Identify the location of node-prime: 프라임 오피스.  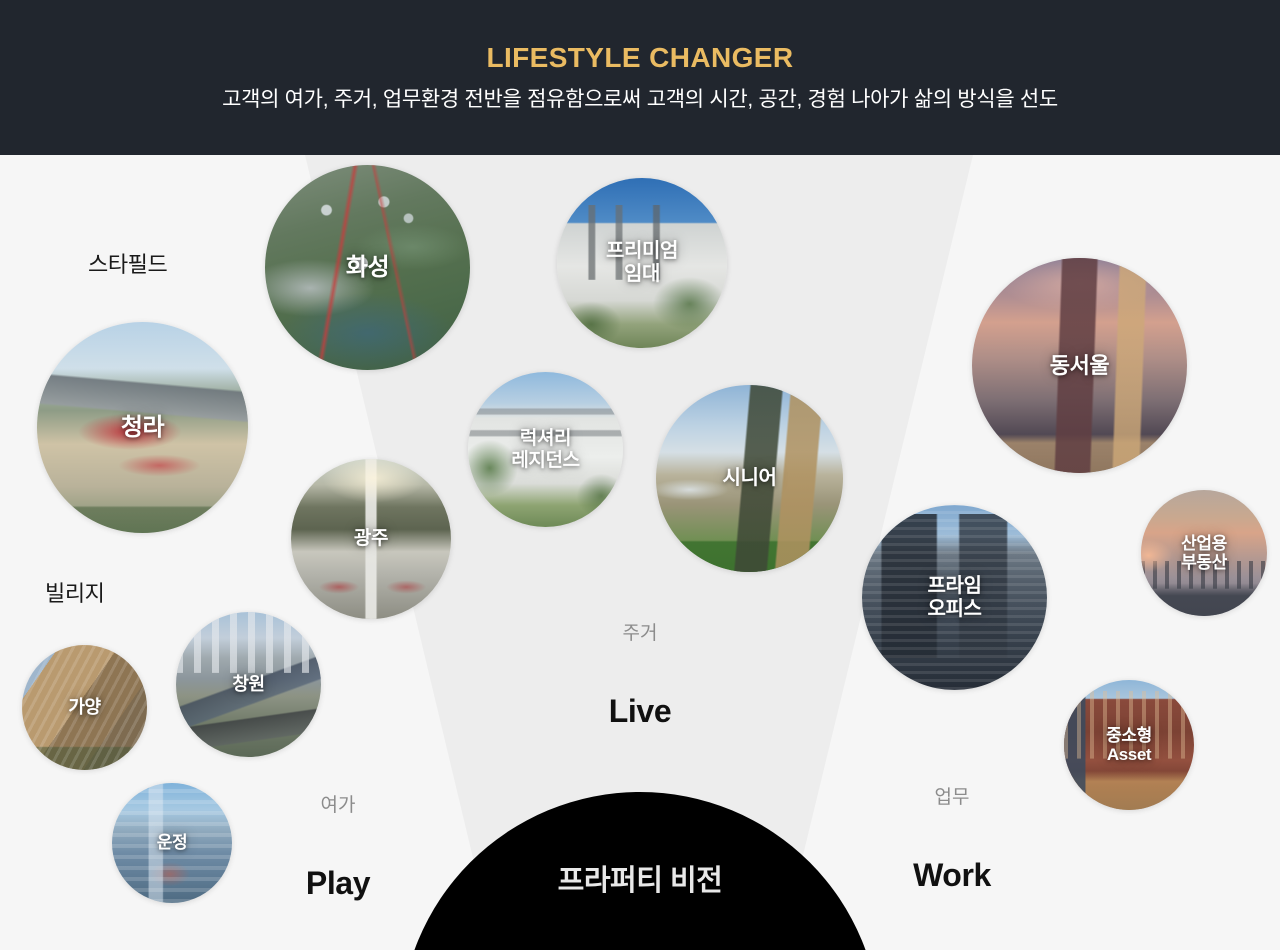
(954, 597).